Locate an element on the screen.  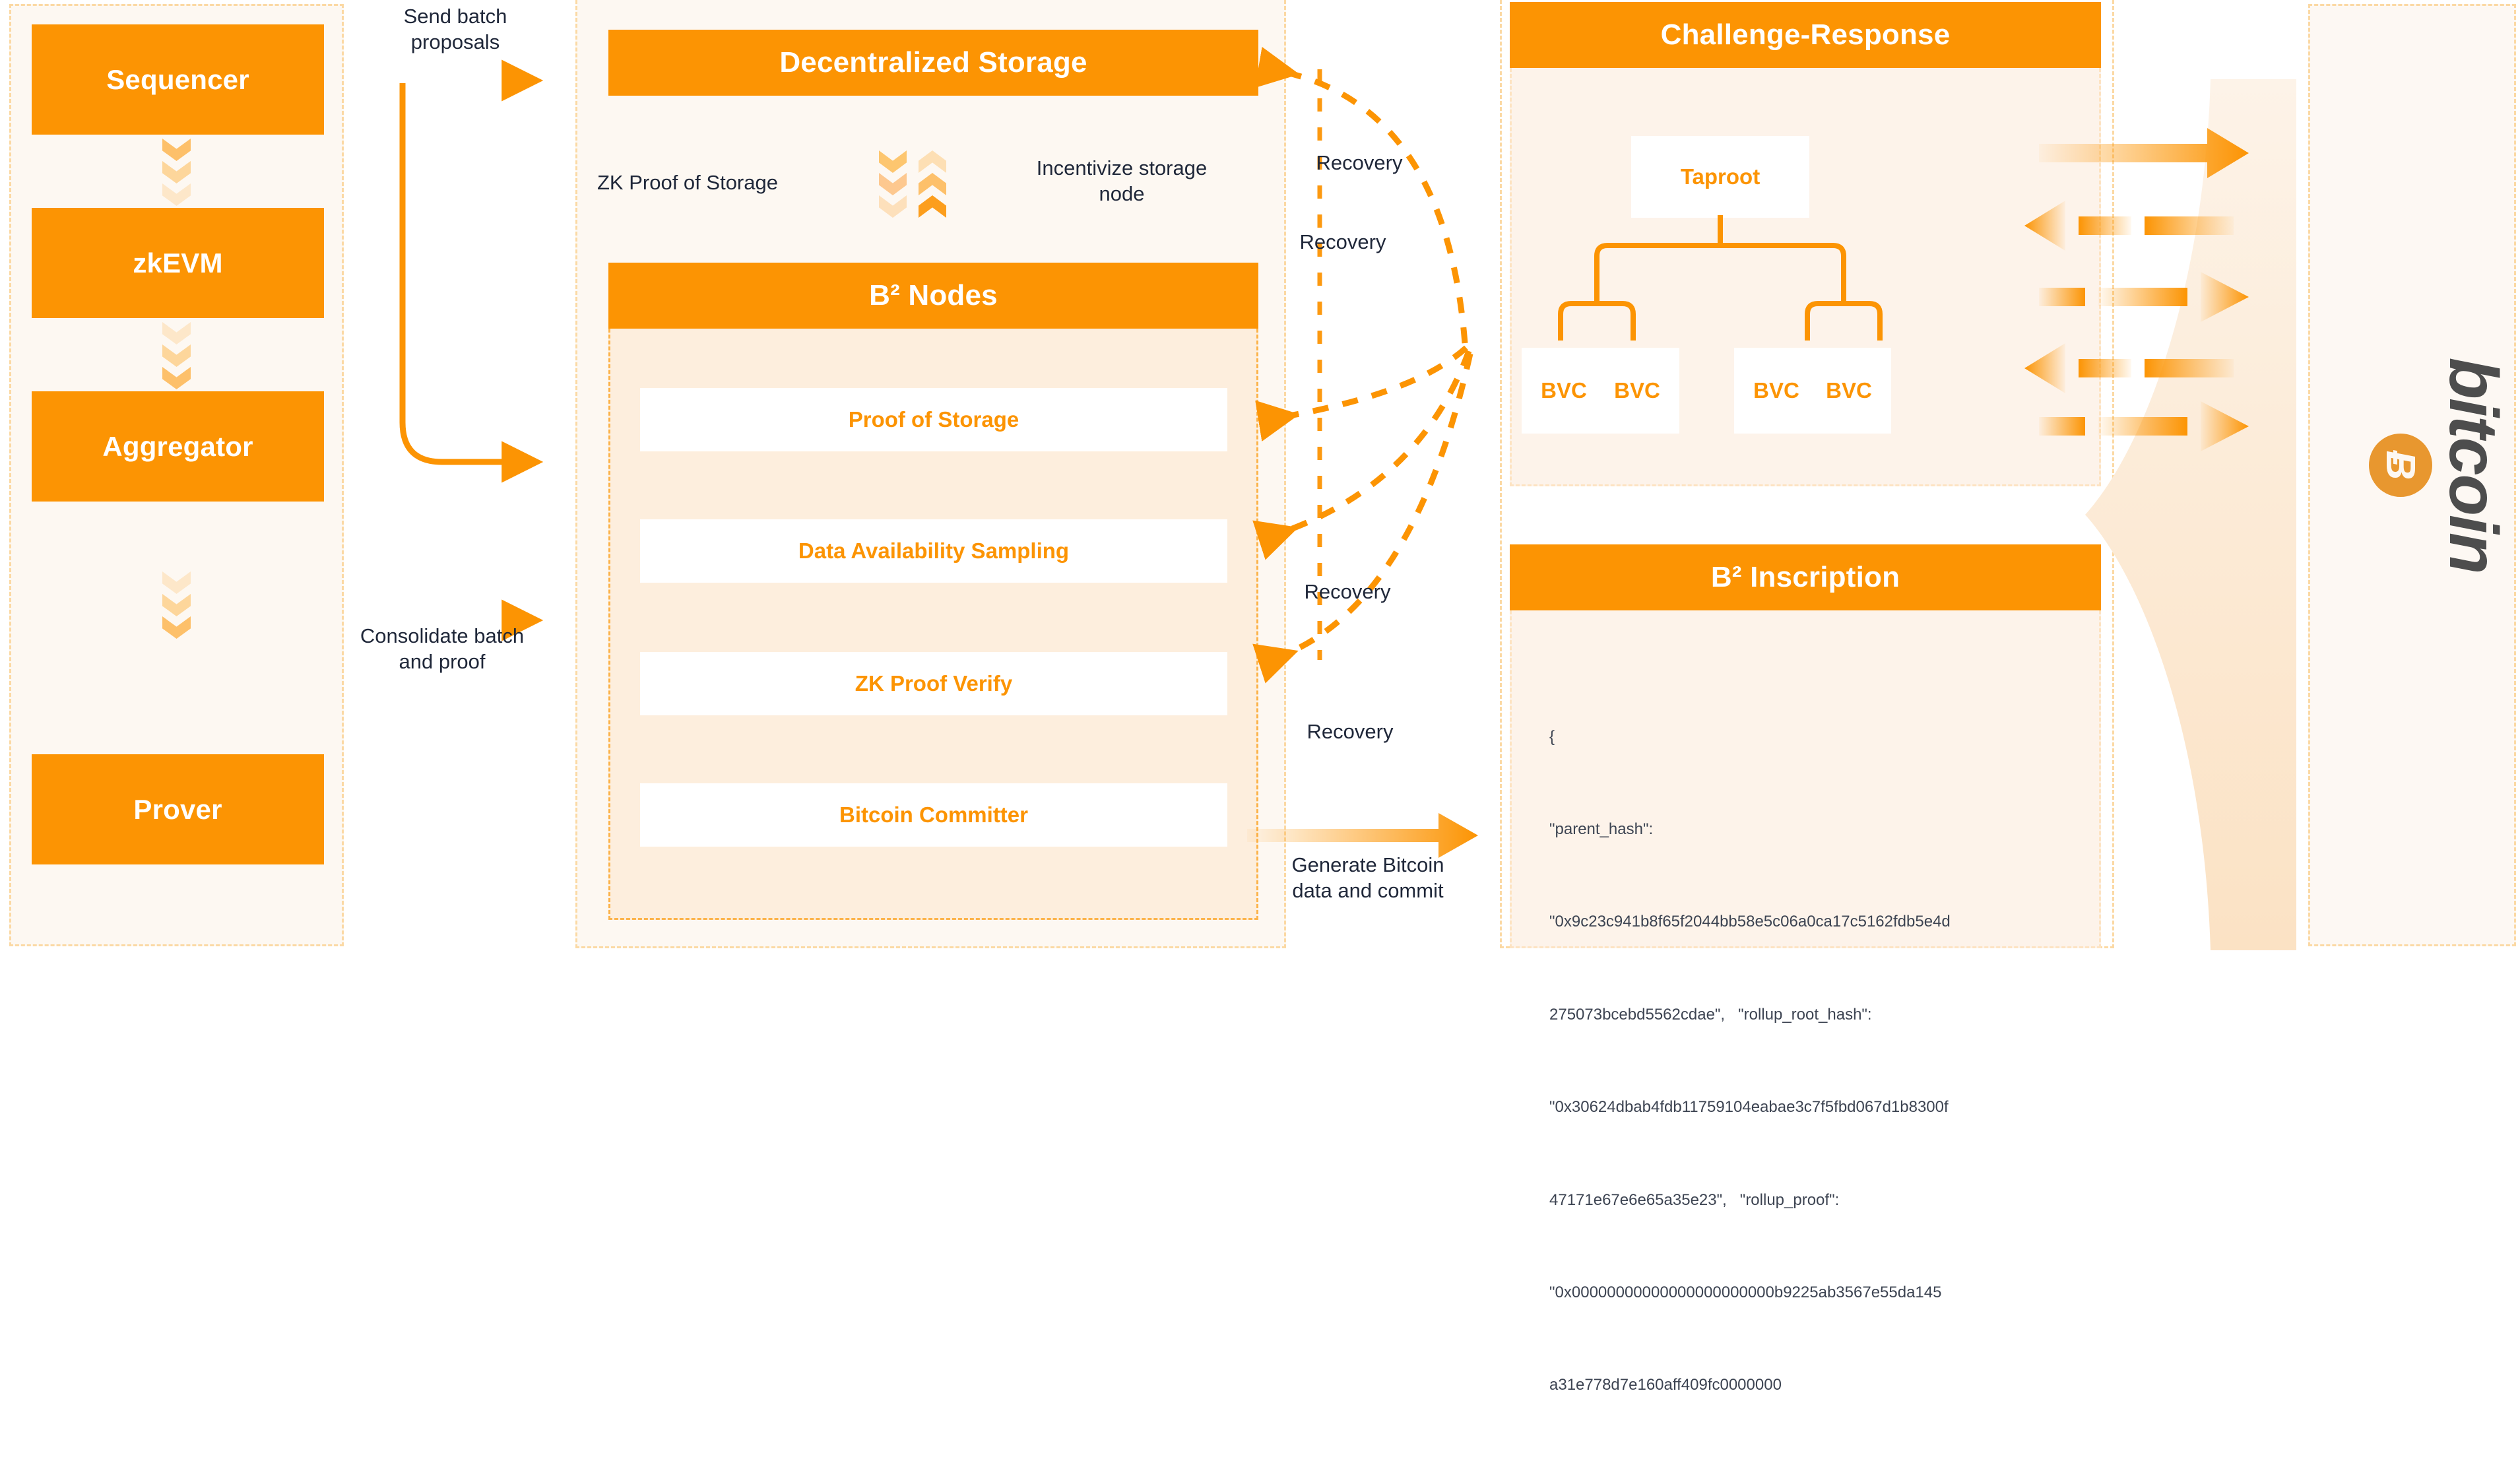
bitcoin-coin-icon: Ƀ is located at coordinates (2400, 465).